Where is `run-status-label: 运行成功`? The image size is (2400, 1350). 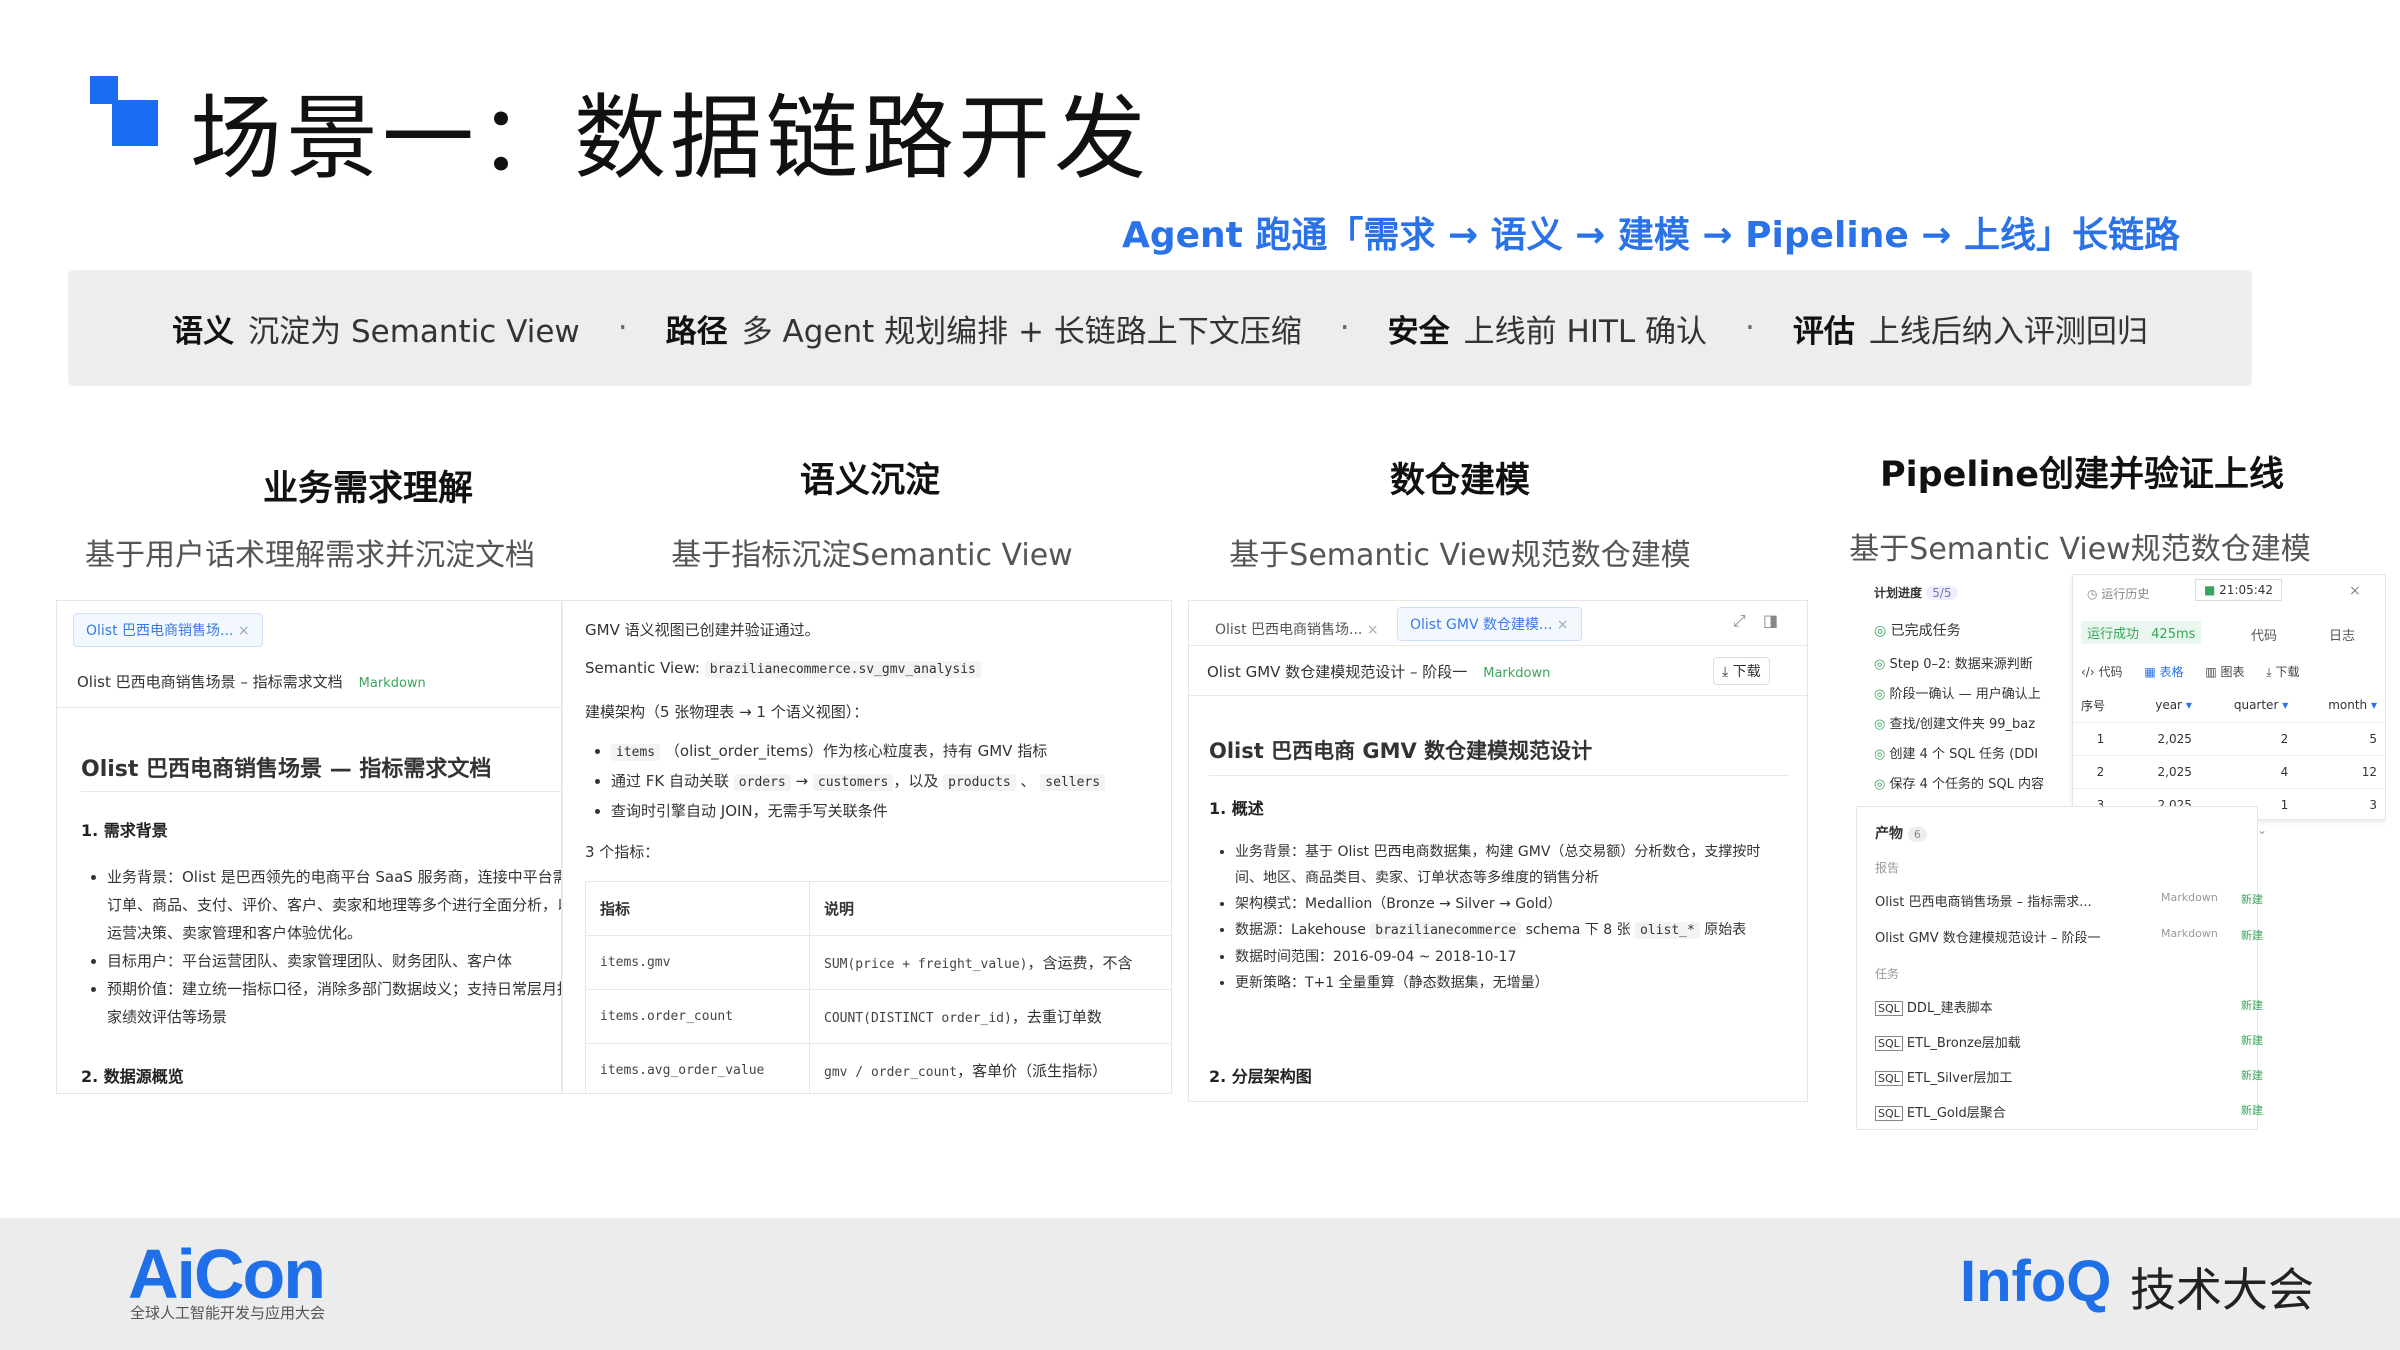 run-status-label: 运行成功 is located at coordinates (2113, 634).